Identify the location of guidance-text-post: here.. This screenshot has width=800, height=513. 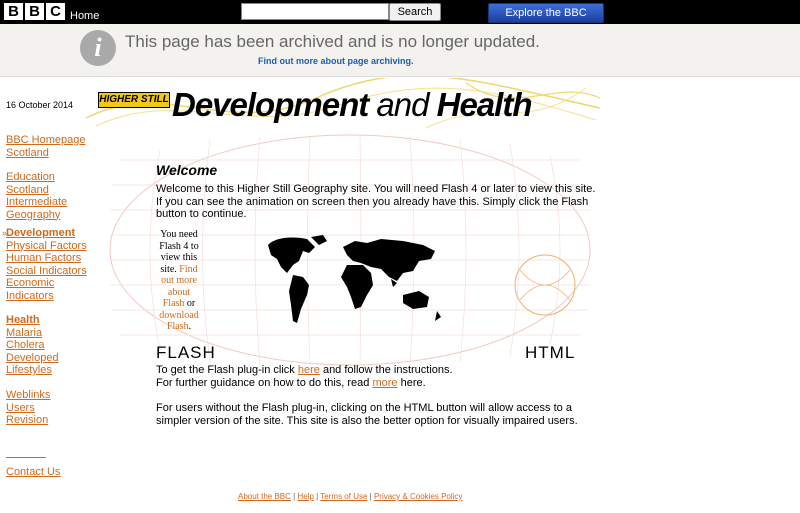
(411, 382).